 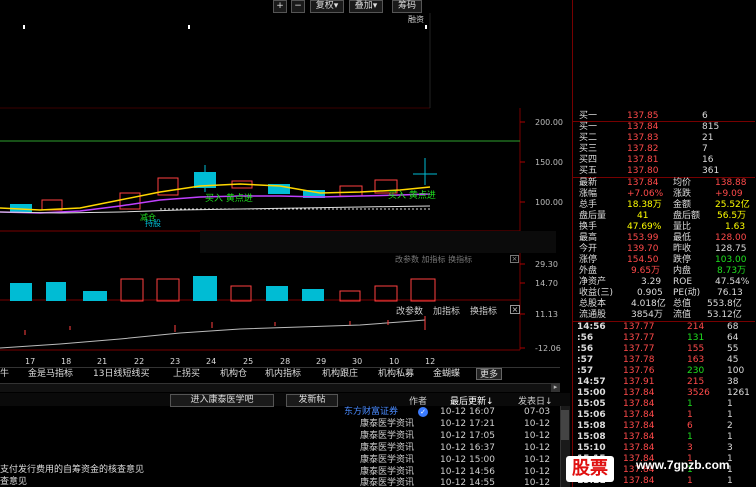 I want to click on quote-label: 换手, so click(x=588, y=227).